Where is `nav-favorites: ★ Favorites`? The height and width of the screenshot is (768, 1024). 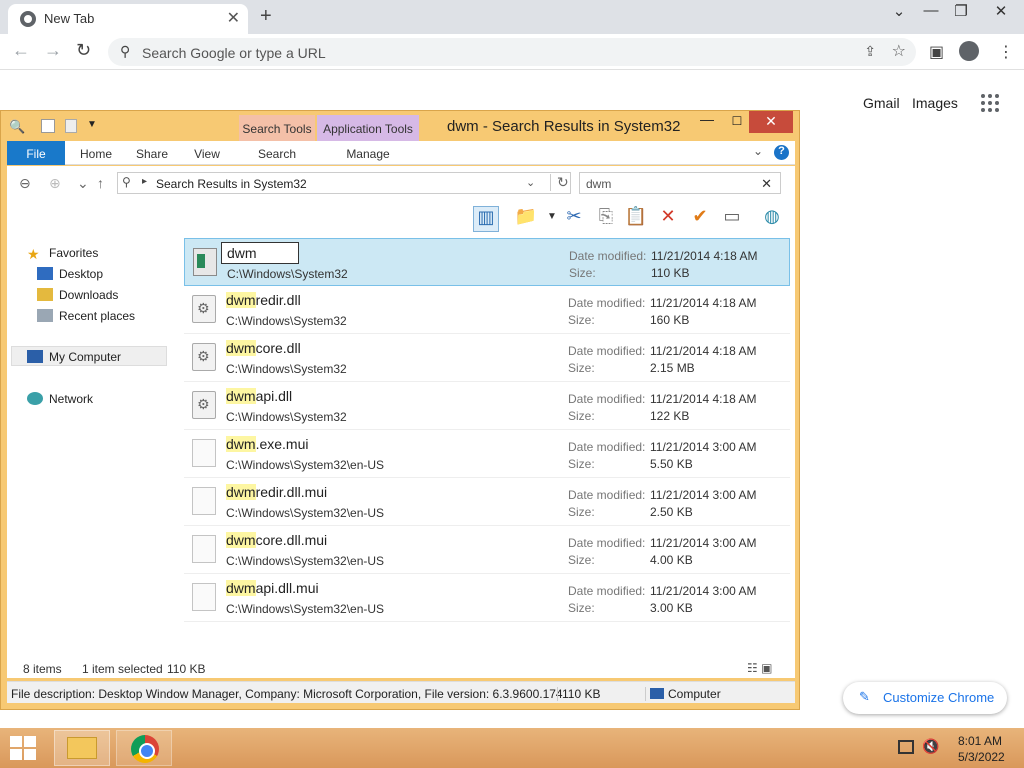 nav-favorites: ★ Favorites is located at coordinates (62, 254).